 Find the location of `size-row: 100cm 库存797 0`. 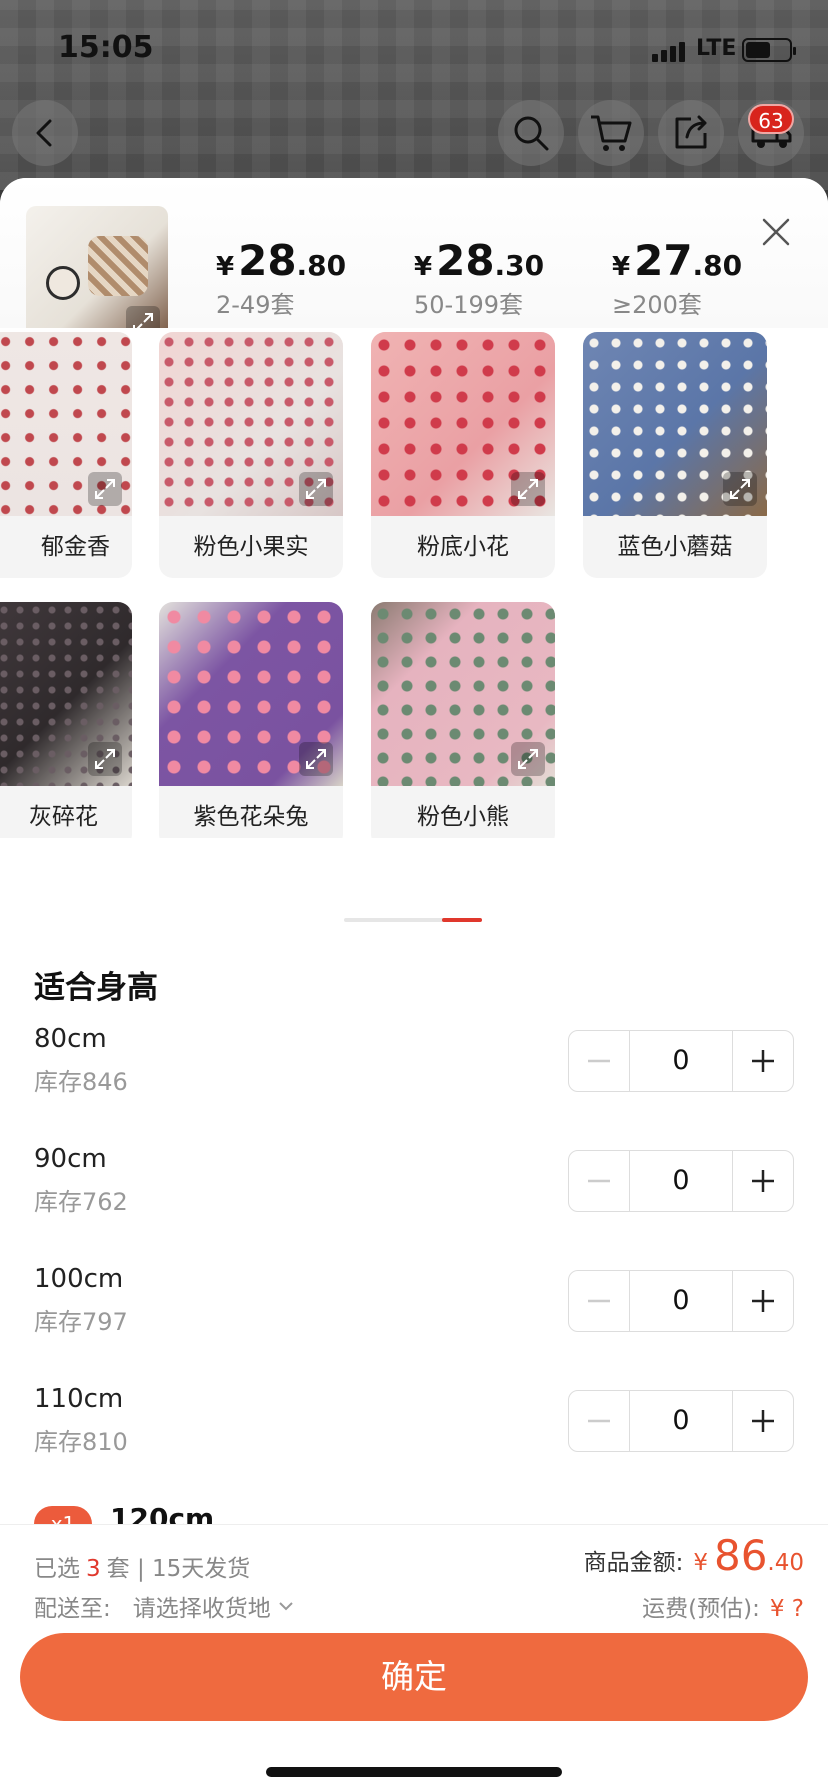

size-row: 100cm 库存797 0 is located at coordinates (414, 1314).